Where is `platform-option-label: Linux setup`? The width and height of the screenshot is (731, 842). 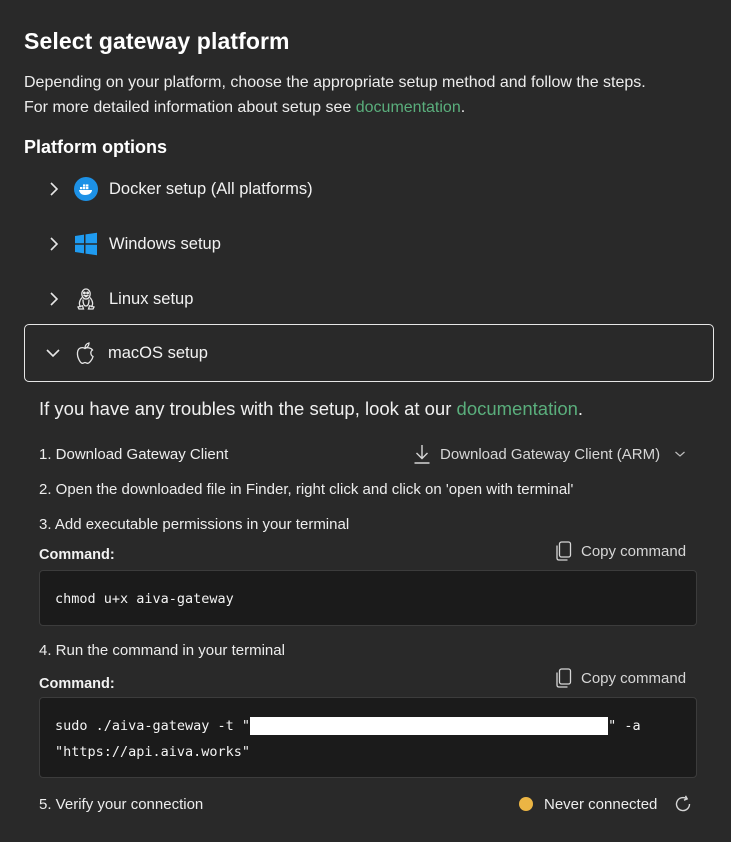 platform-option-label: Linux setup is located at coordinates (151, 298).